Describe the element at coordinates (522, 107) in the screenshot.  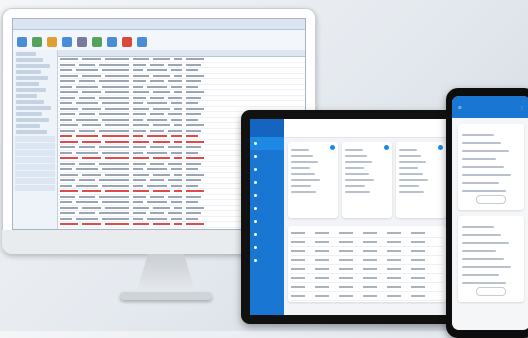
I see `more-icon: ⋮` at that location.